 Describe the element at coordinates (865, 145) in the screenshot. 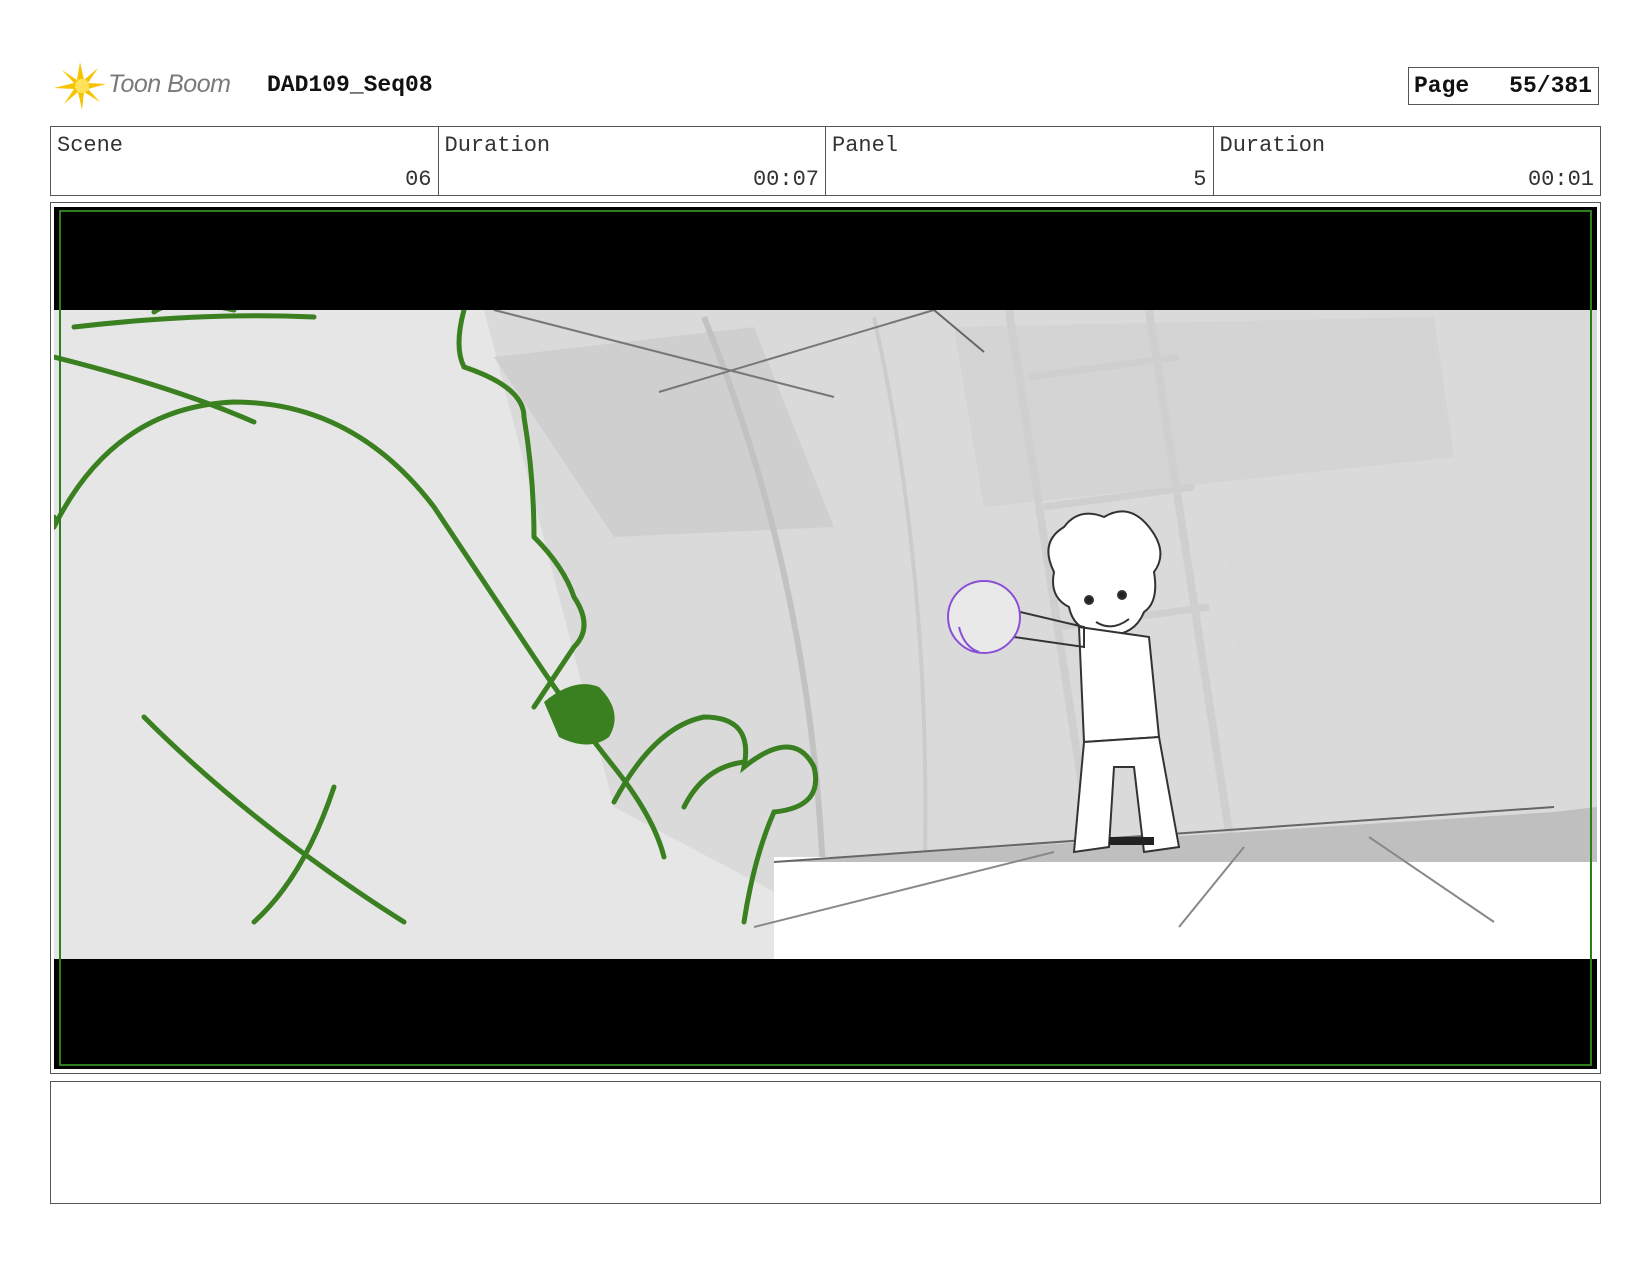

I see `panel-label: Panel` at that location.